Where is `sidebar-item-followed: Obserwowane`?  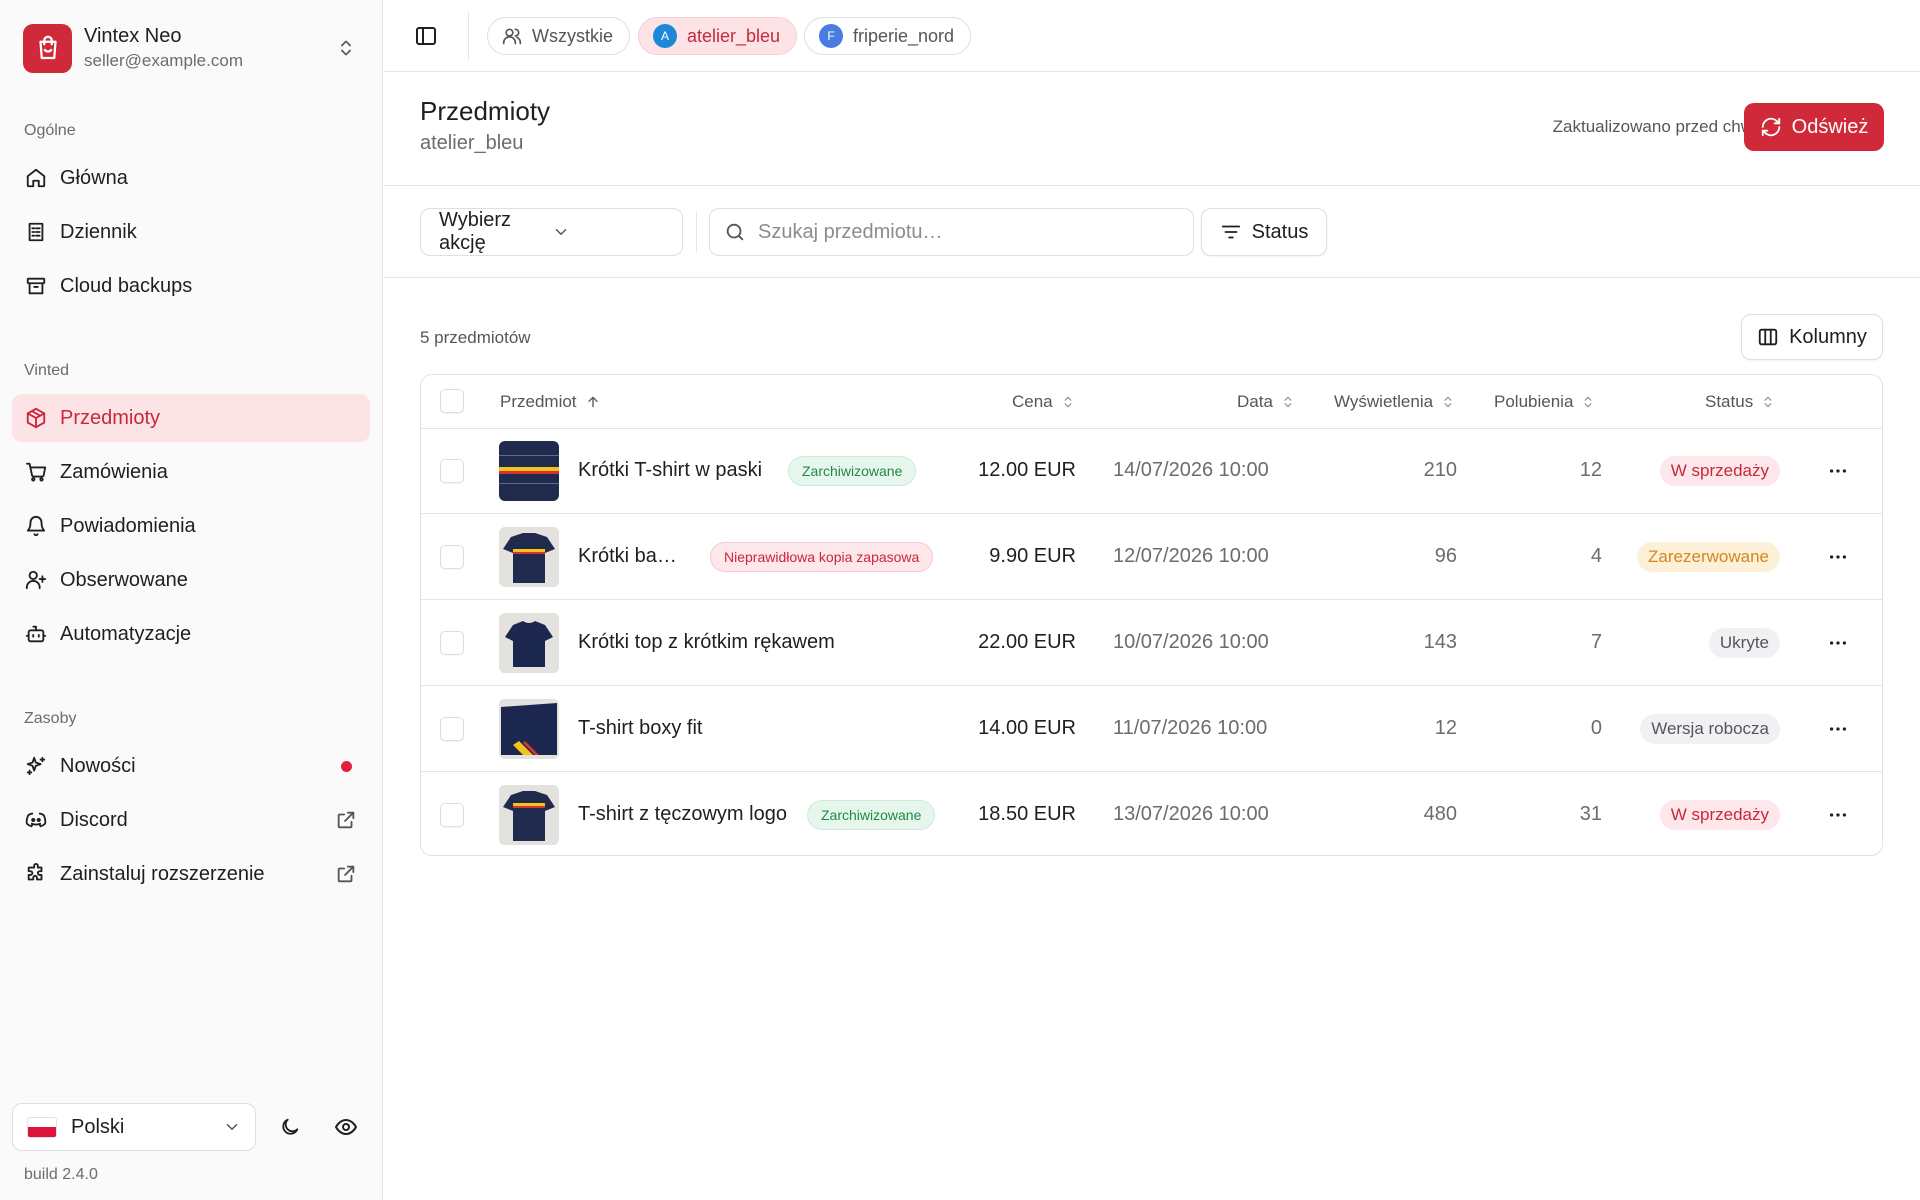
sidebar-item-followed: Obserwowane is located at coordinates (191, 580).